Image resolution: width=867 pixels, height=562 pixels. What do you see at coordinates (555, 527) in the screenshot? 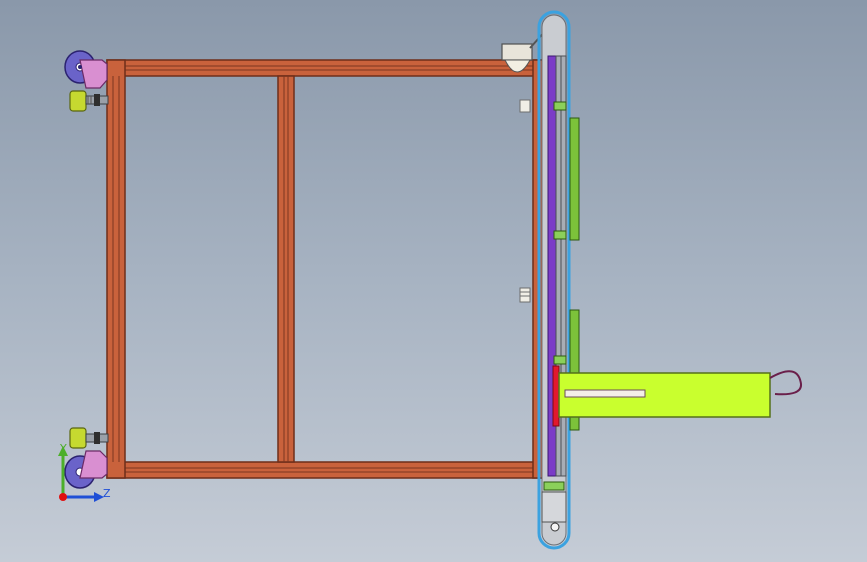
I see `motor-pulley` at bounding box center [555, 527].